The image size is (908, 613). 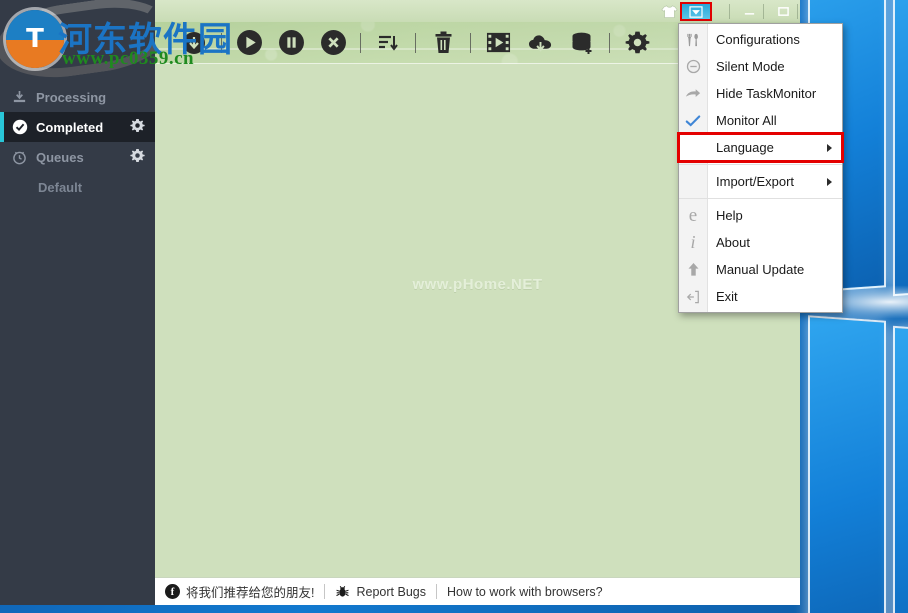 I want to click on menu-item-label: About, so click(x=733, y=242).